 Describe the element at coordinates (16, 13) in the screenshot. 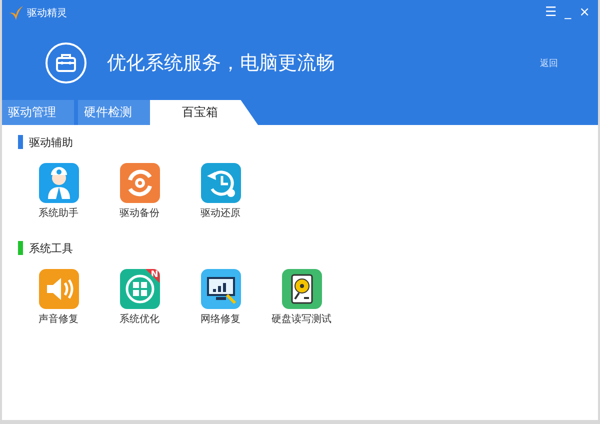

I see `app-logo-icon` at that location.